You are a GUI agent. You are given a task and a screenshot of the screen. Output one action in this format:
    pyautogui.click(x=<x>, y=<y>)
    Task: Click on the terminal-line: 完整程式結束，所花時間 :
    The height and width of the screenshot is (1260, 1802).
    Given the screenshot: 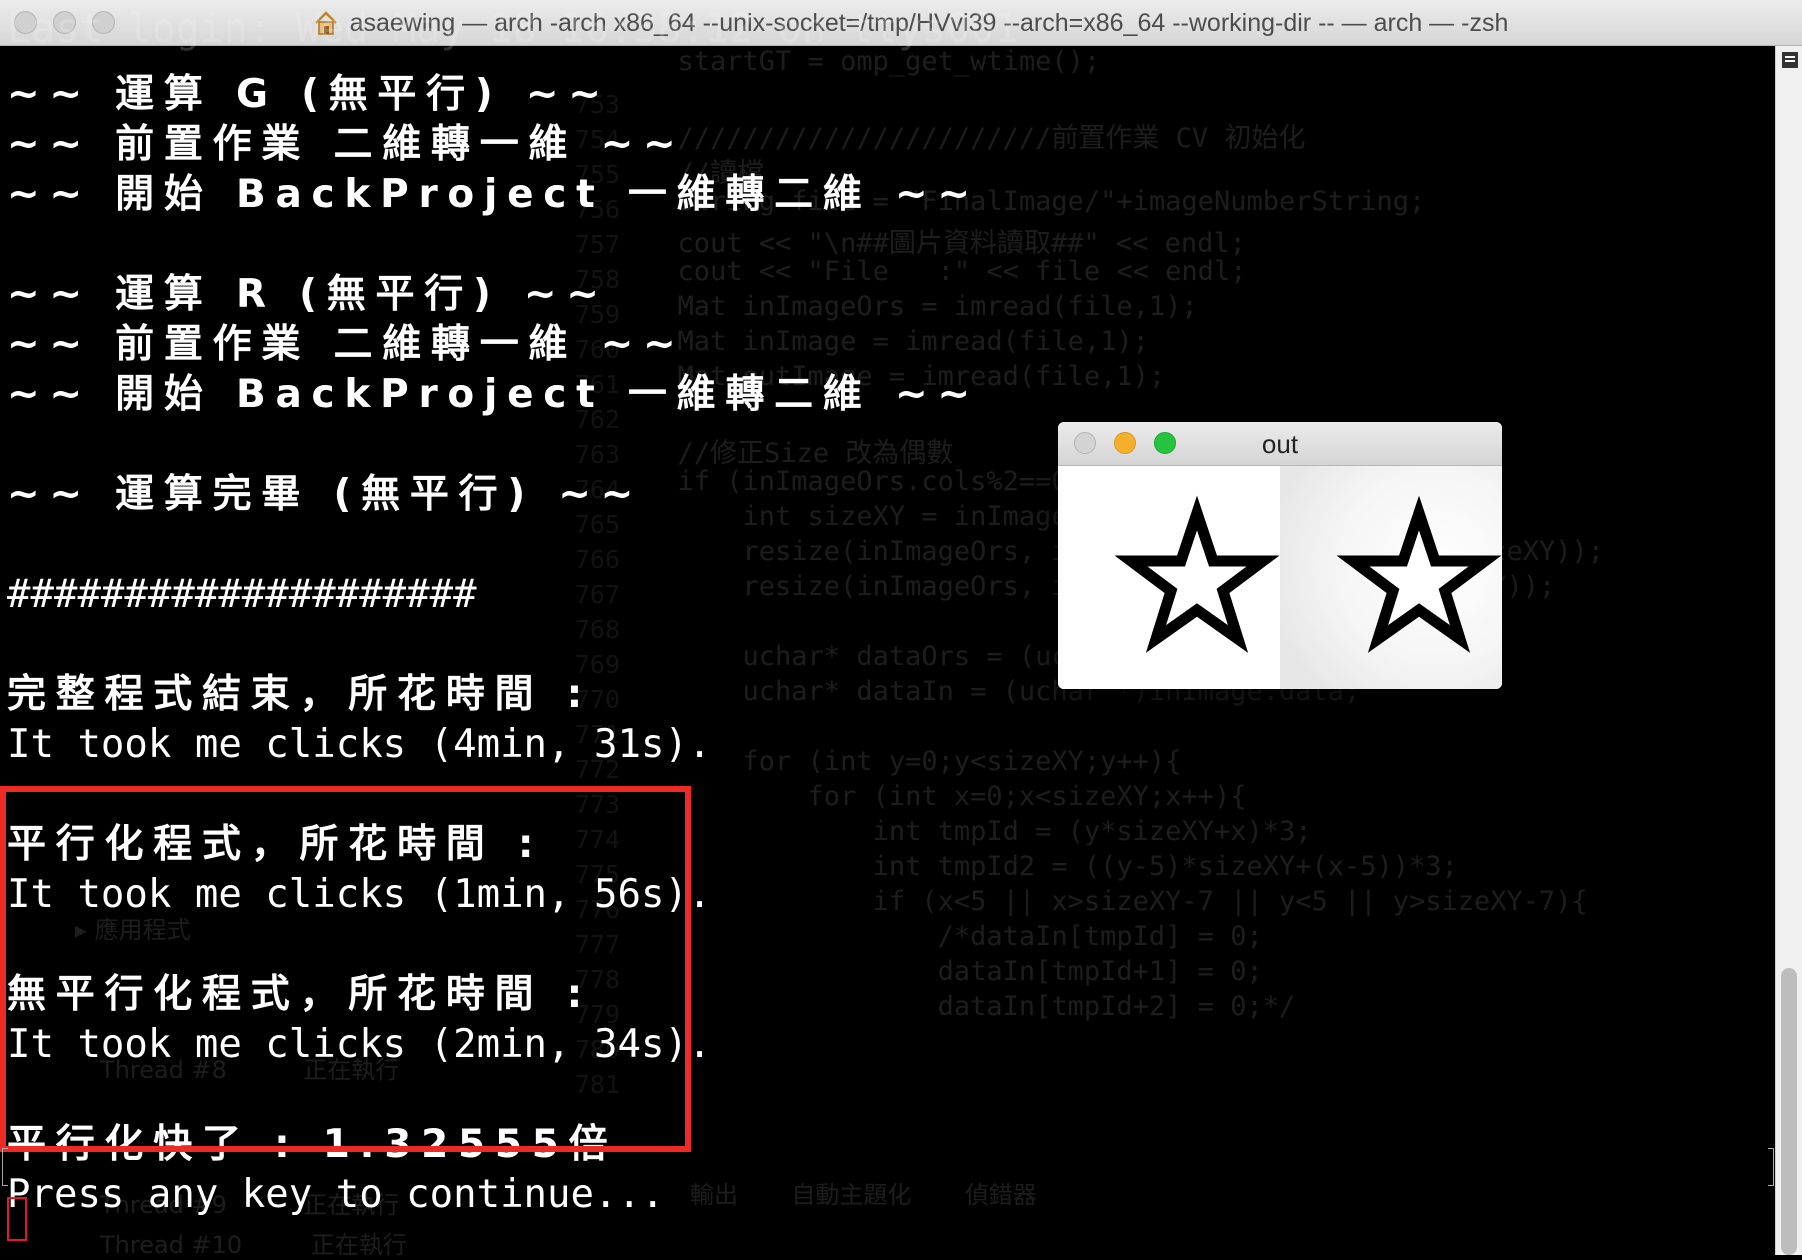 What is the action you would take?
    pyautogui.click(x=299, y=694)
    